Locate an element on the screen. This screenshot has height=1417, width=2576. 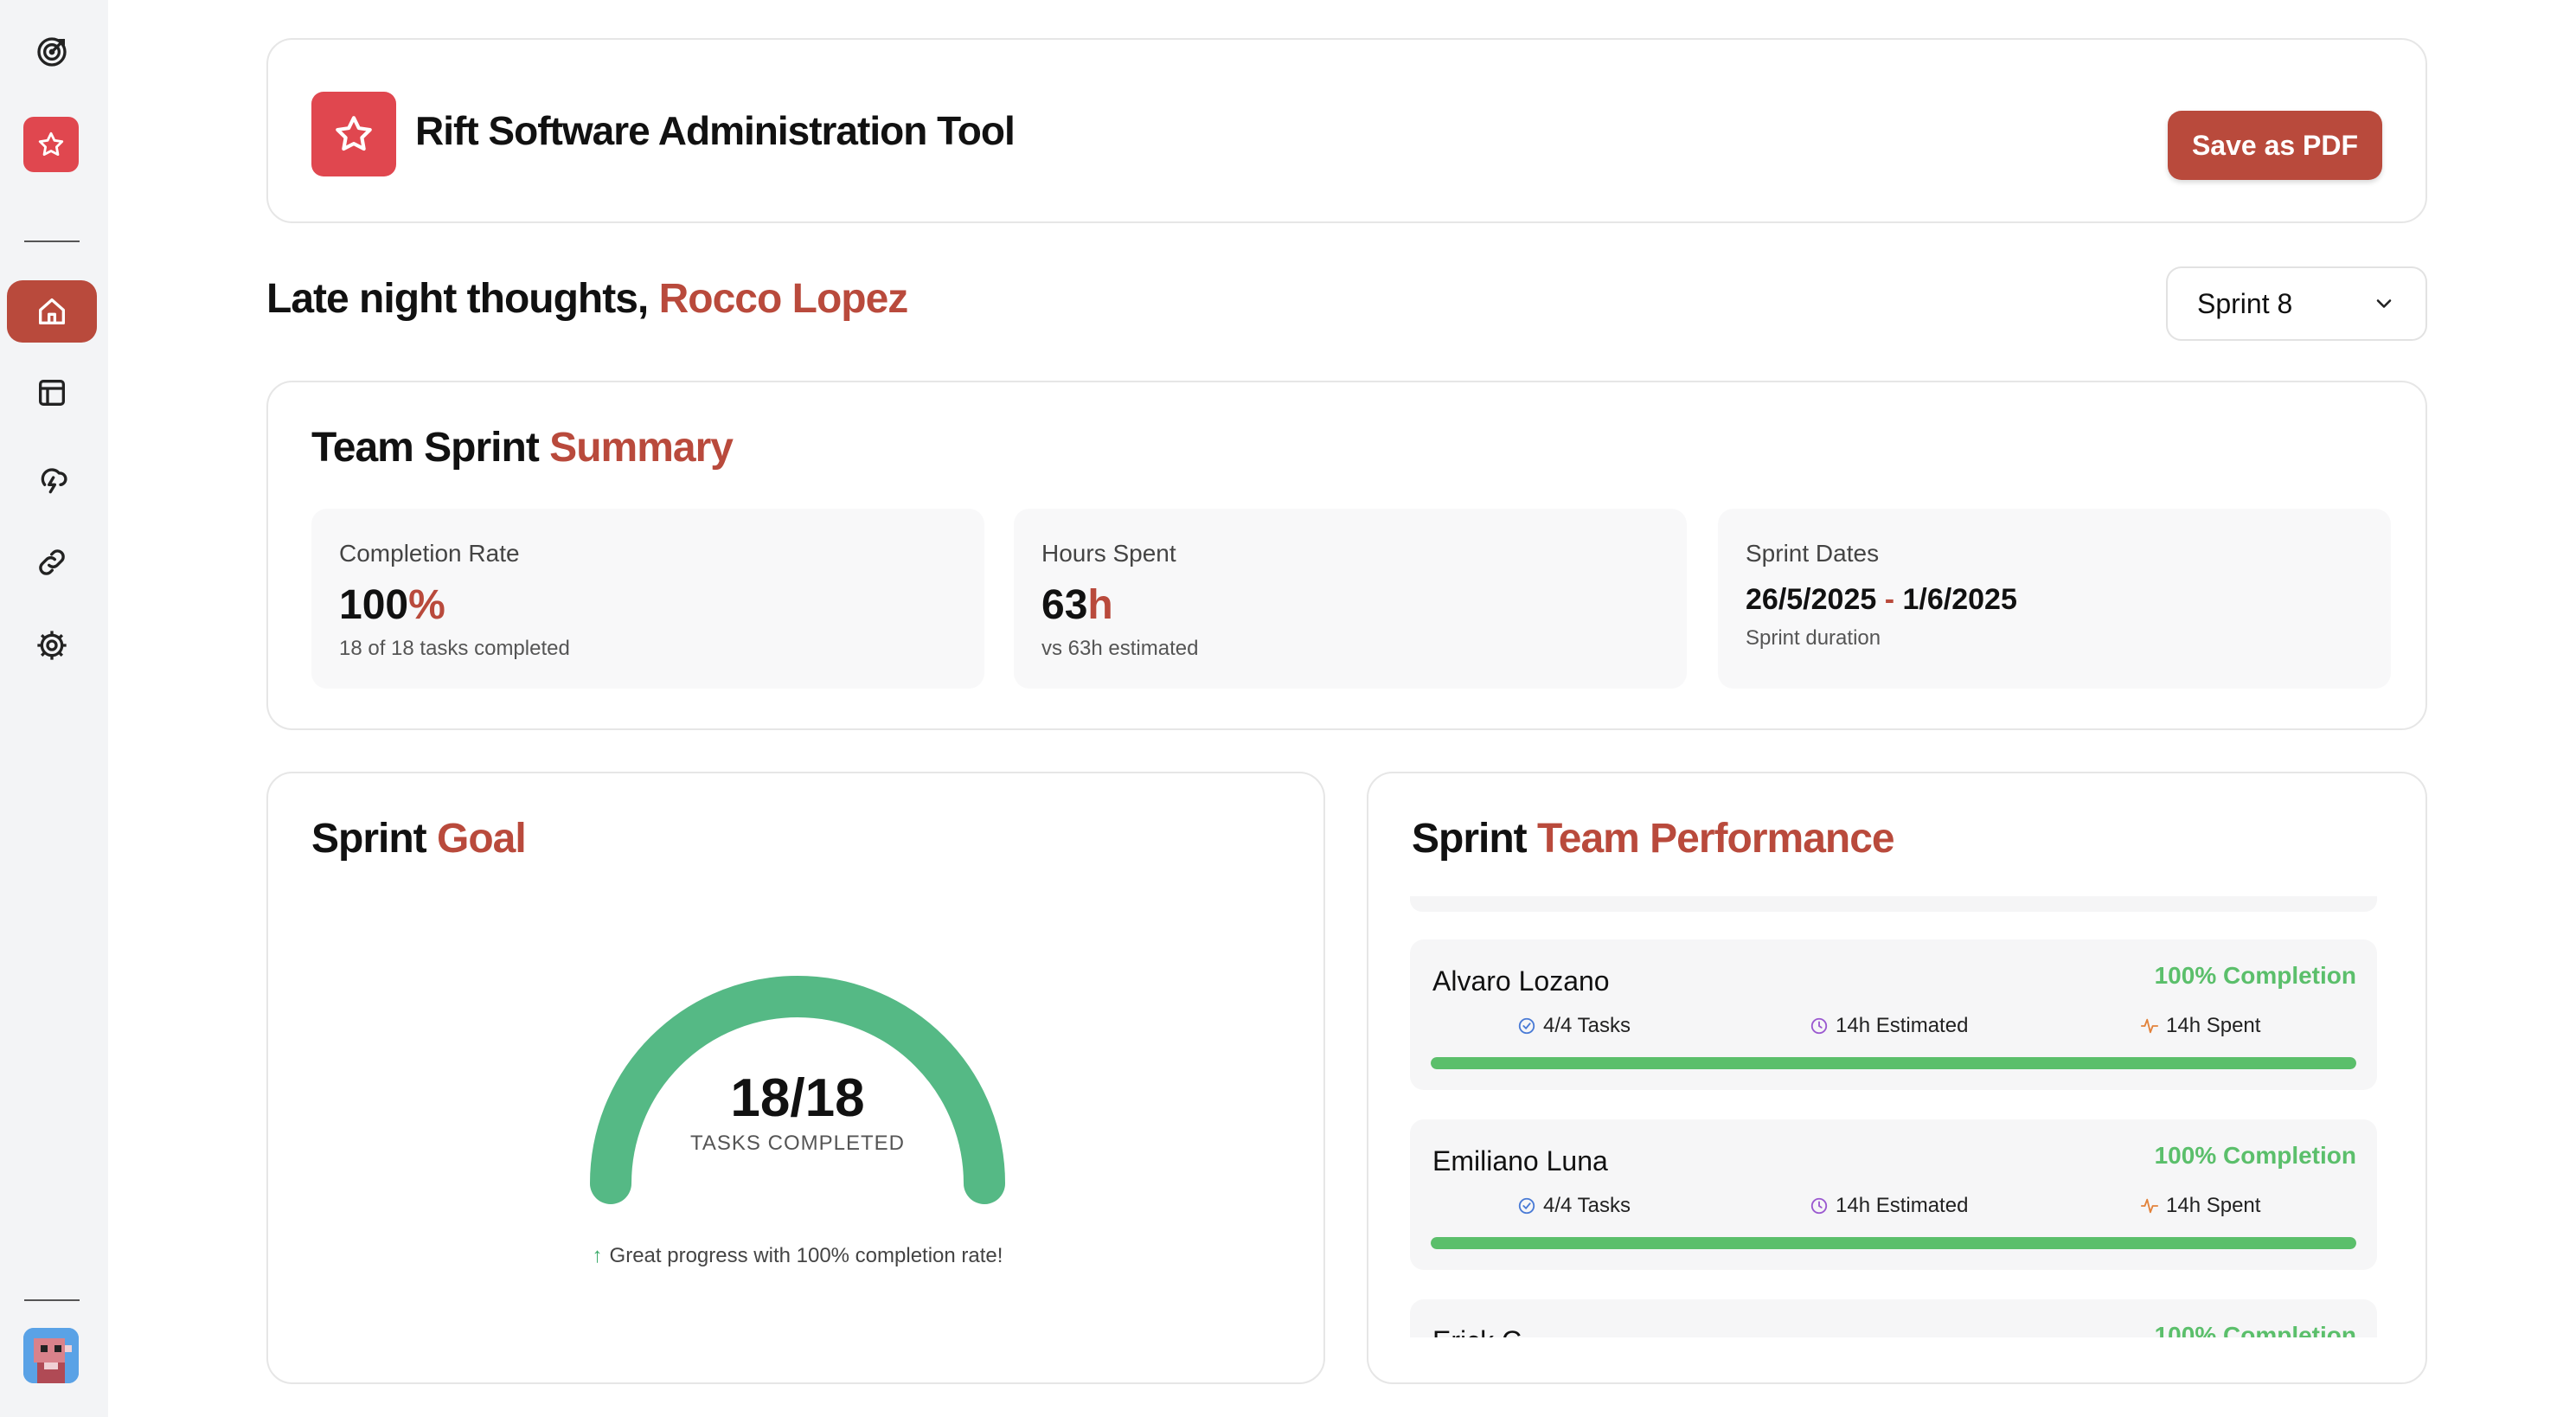
hours-spent-value: 63h is located at coordinates (1077, 605).